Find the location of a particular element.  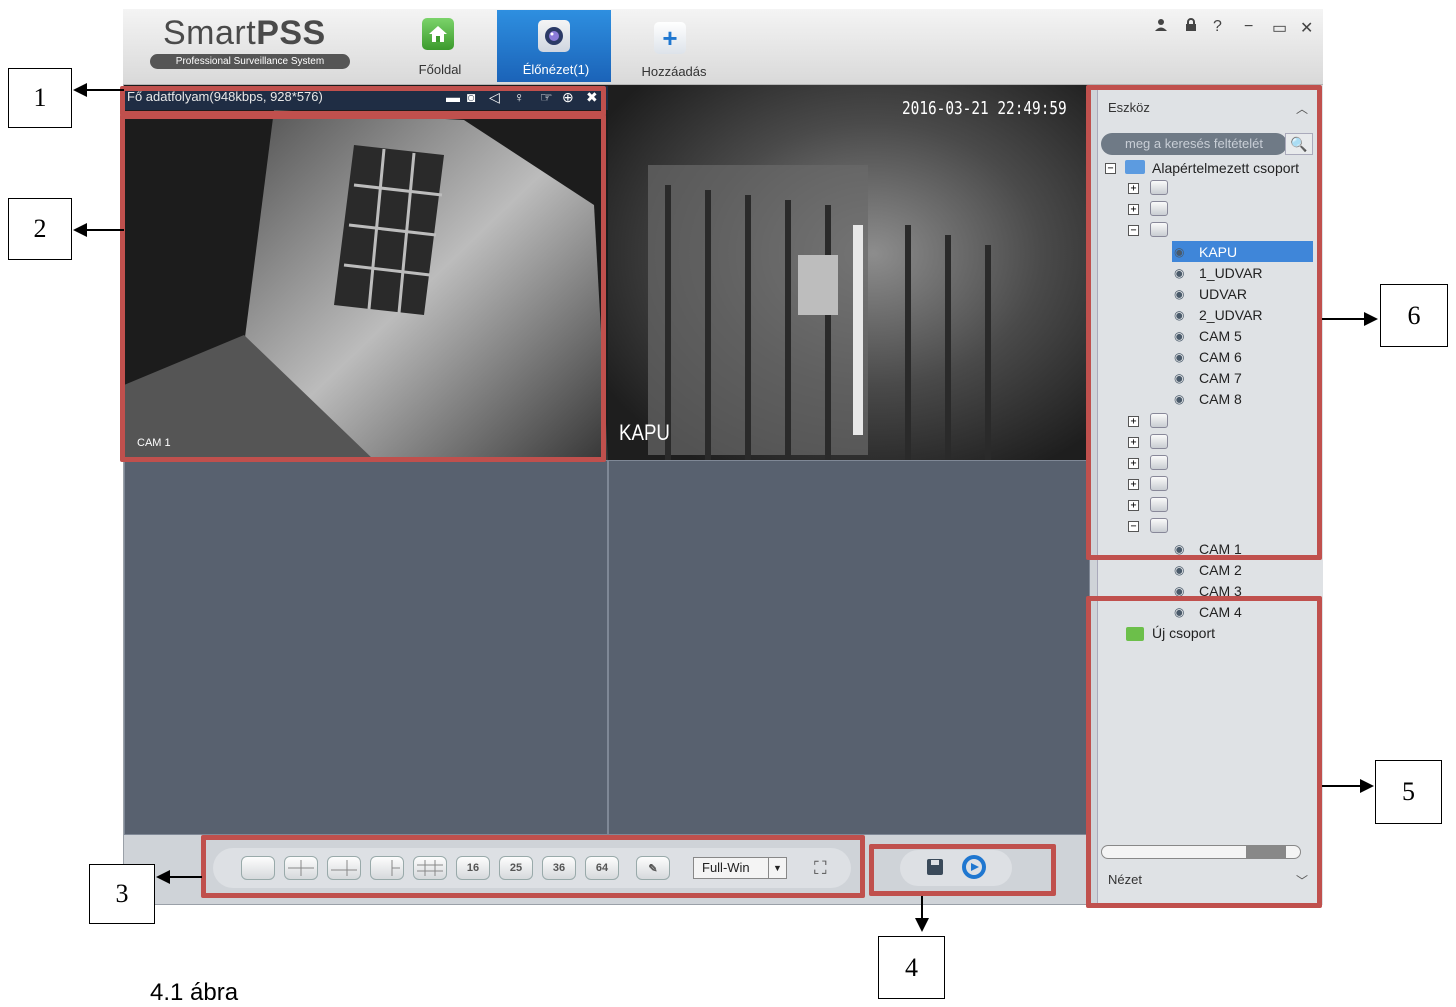

tab-add: + Hozzáadás is located at coordinates (673, 50).